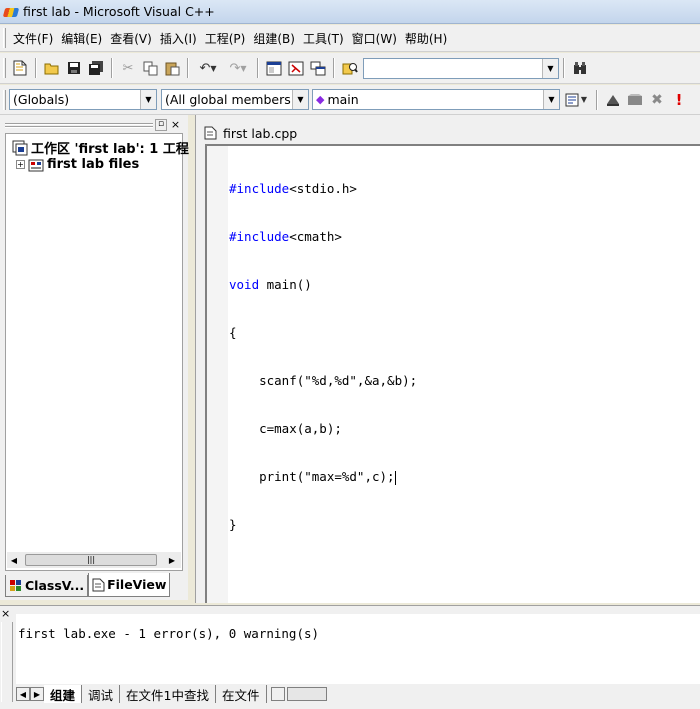 The image size is (700, 709). I want to click on build-result-message: first lab.exe - 1 error(s), 0 warning(s), so click(169, 633).